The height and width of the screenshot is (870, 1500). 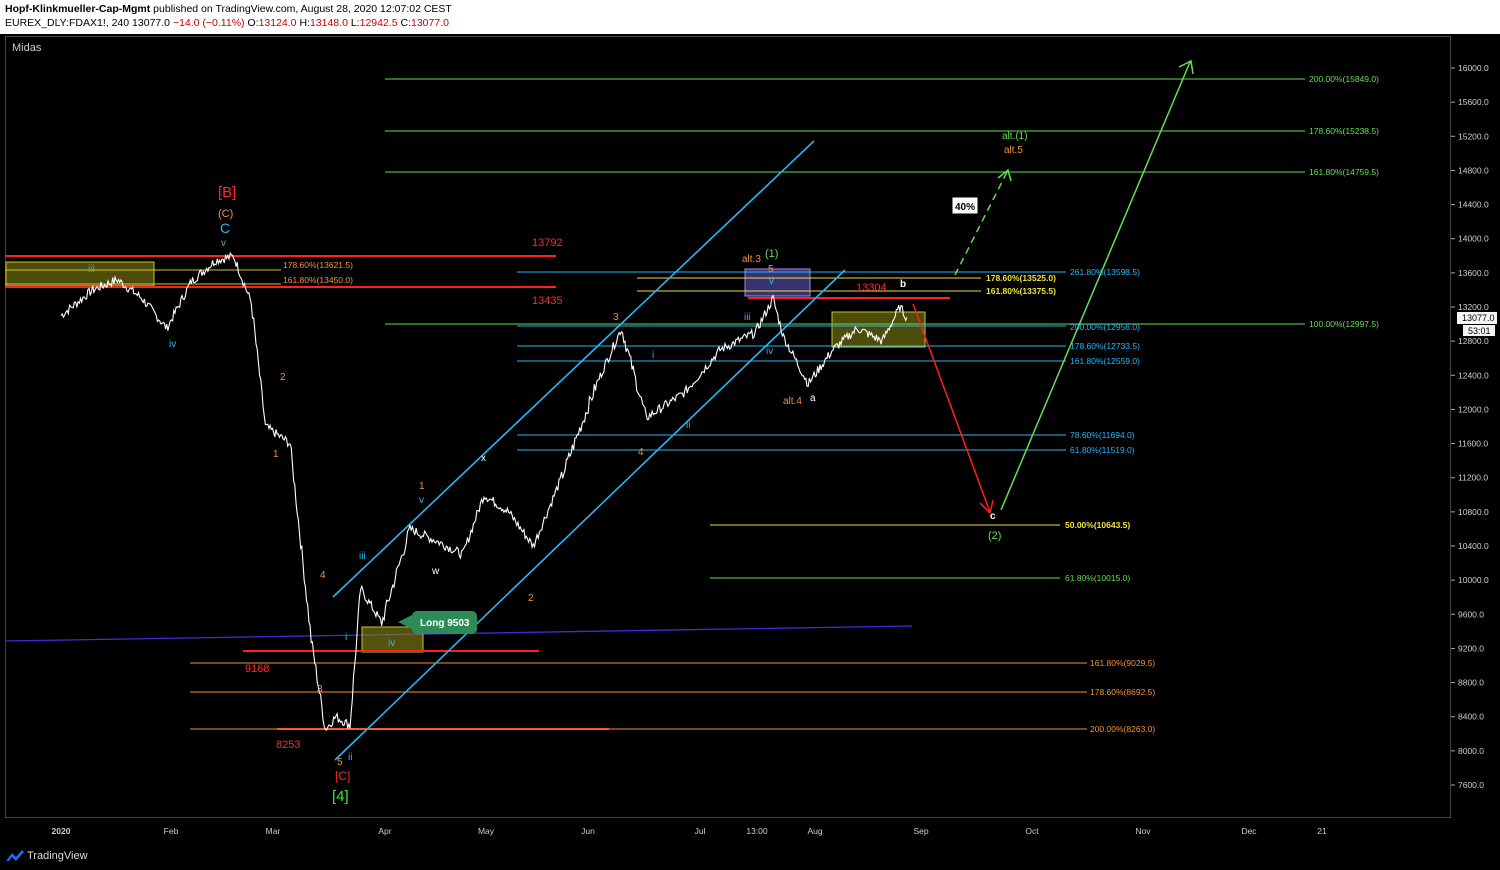 I want to click on wave-label: [4], so click(x=340, y=796).